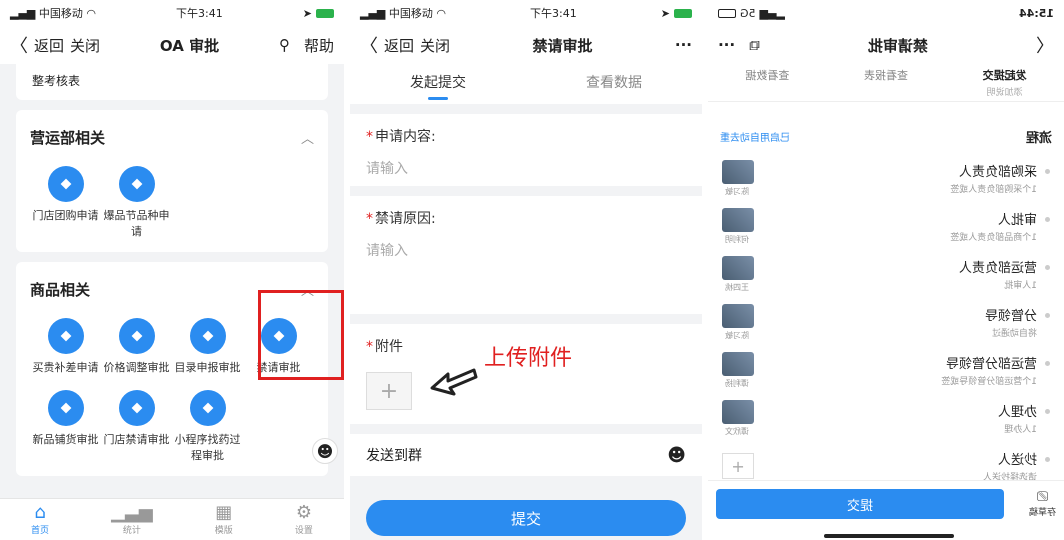 This screenshot has width=1064, height=540. What do you see at coordinates (897, 45) in the screenshot?
I see `page-title: 禁请审批` at bounding box center [897, 45].